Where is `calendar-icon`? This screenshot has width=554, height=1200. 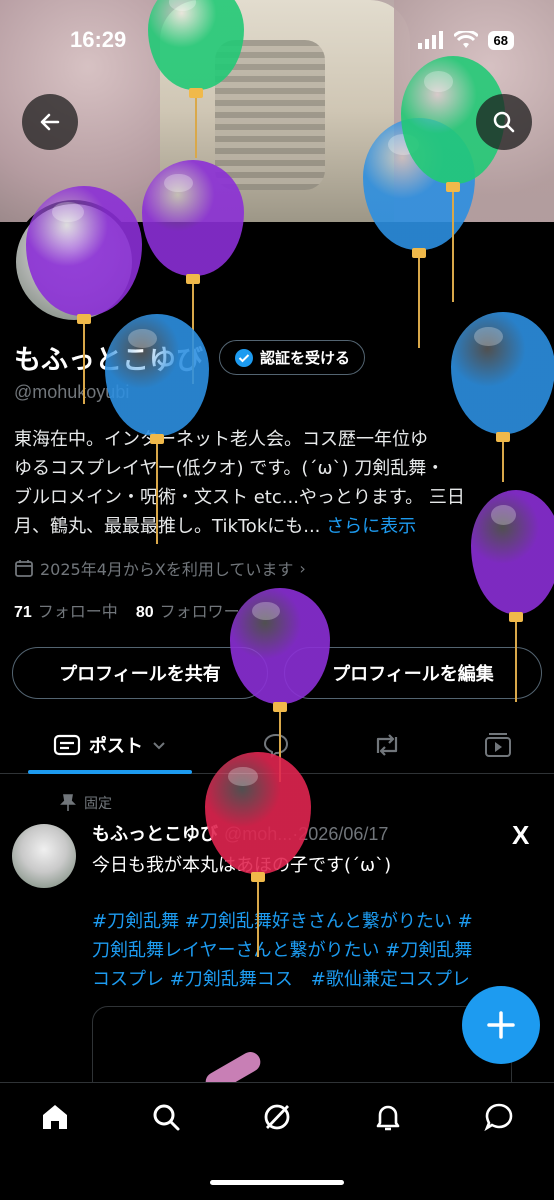 calendar-icon is located at coordinates (24, 568).